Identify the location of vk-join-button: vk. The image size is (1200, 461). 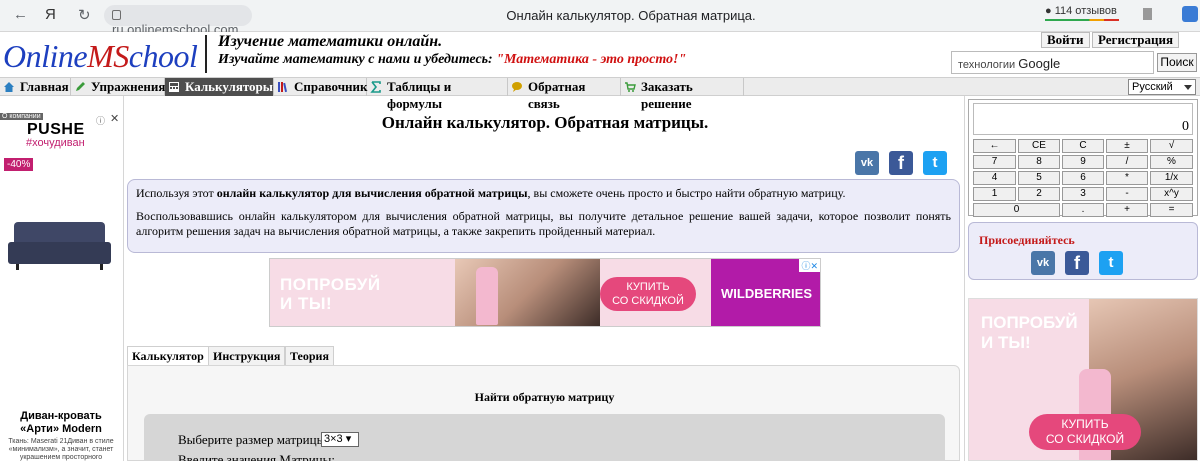
(1043, 263).